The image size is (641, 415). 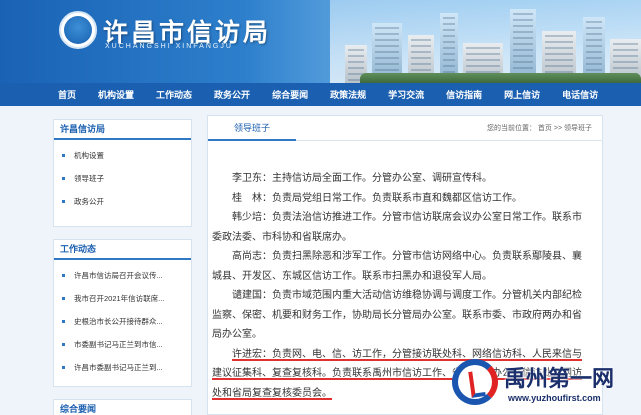 What do you see at coordinates (252, 128) in the screenshot?
I see `tab-leadership: 领导班子` at bounding box center [252, 128].